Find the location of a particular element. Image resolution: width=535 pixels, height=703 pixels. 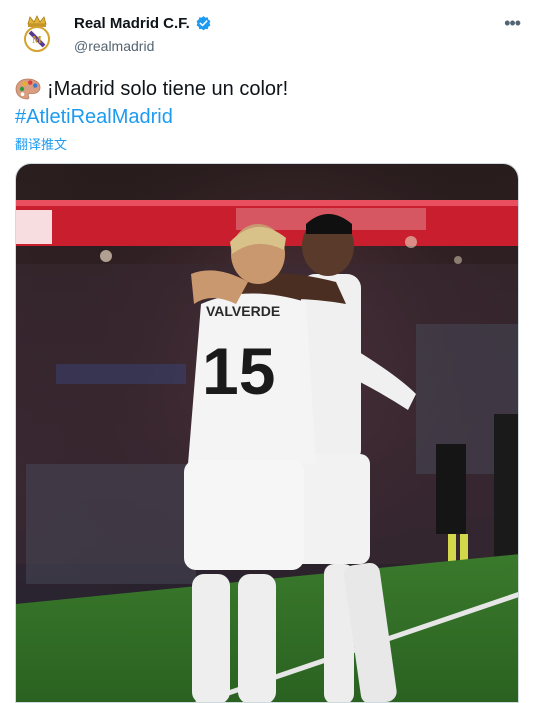

real-madrid-crest-icon: M is located at coordinates (37, 33).